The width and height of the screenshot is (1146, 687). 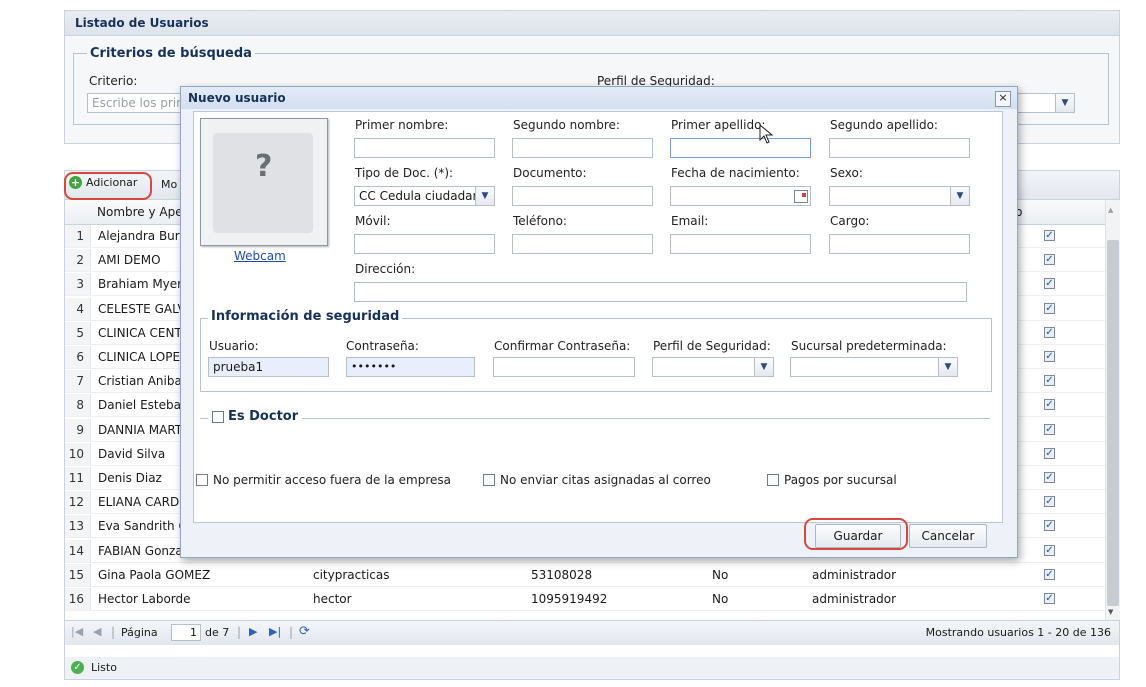 I want to click on segundo-apellido-label: Segundo apellido:, so click(x=884, y=125).